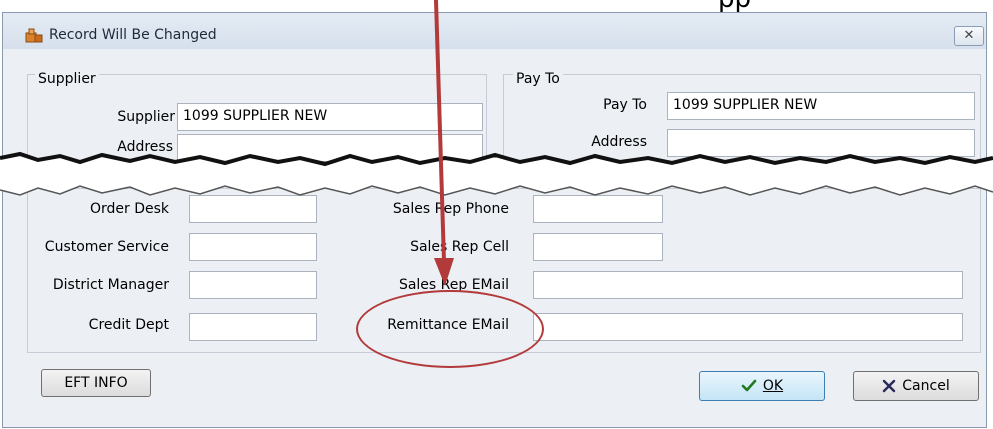 Image resolution: width=993 pixels, height=429 pixels. What do you see at coordinates (253, 327) in the screenshot?
I see `credit-dept-input` at bounding box center [253, 327].